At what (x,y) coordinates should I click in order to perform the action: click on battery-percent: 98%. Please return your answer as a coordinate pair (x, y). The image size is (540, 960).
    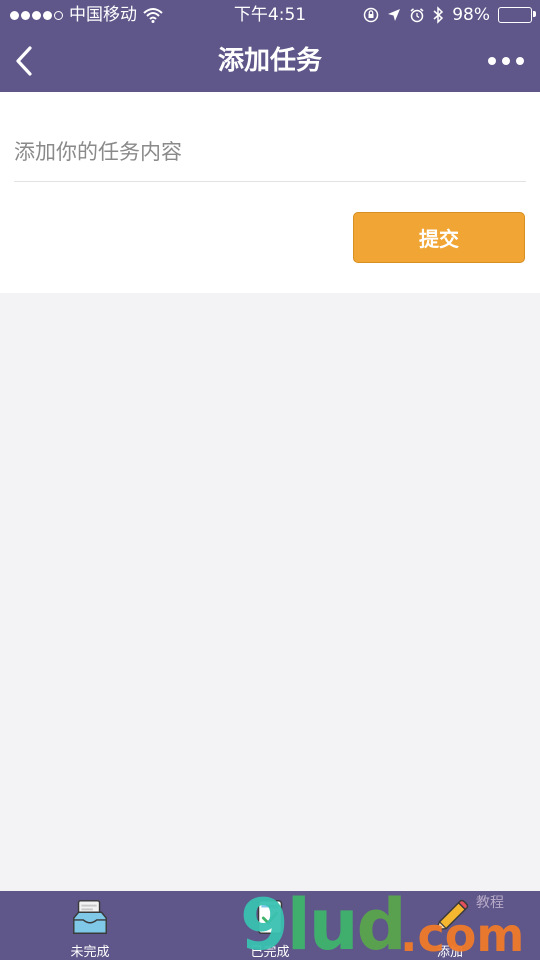
    Looking at the image, I should click on (471, 15).